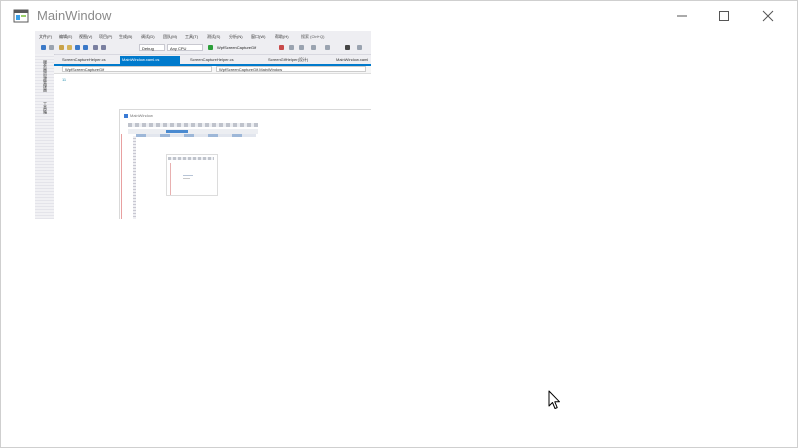 The height and width of the screenshot is (448, 798). I want to click on minimize-icon, so click(682, 16).